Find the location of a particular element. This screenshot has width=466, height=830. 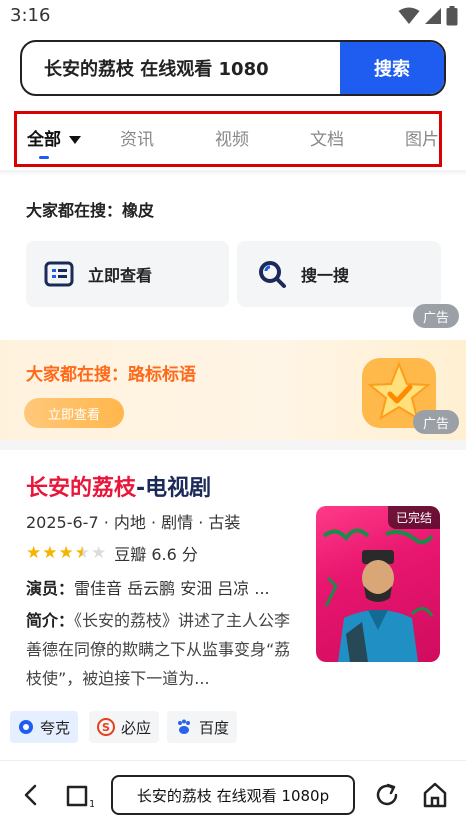

source-baidu-label: 百度 is located at coordinates (214, 727).